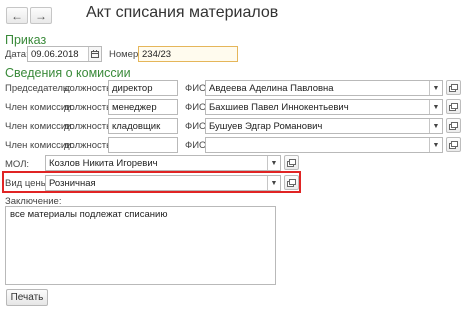 This screenshot has height=322, width=474. Describe the element at coordinates (143, 126) in the screenshot. I see `member-position-field: кладовщик` at that location.